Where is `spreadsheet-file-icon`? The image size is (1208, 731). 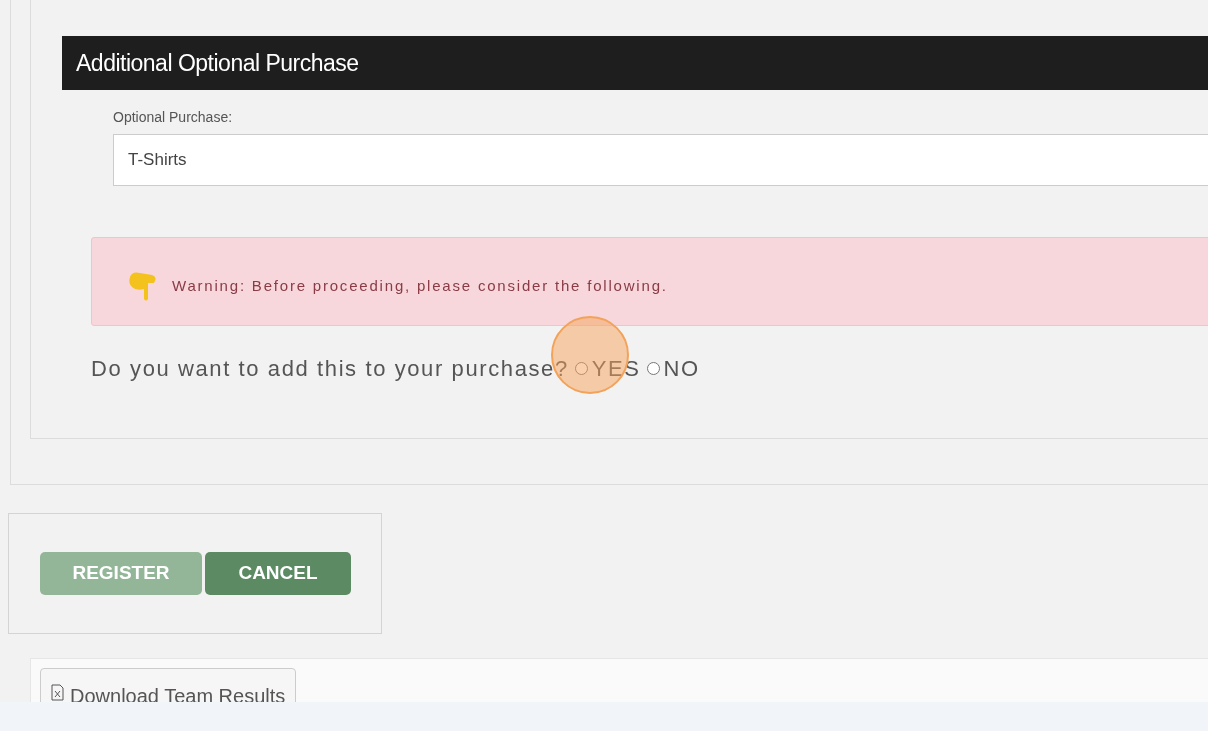
spreadsheet-file-icon is located at coordinates (57, 692).